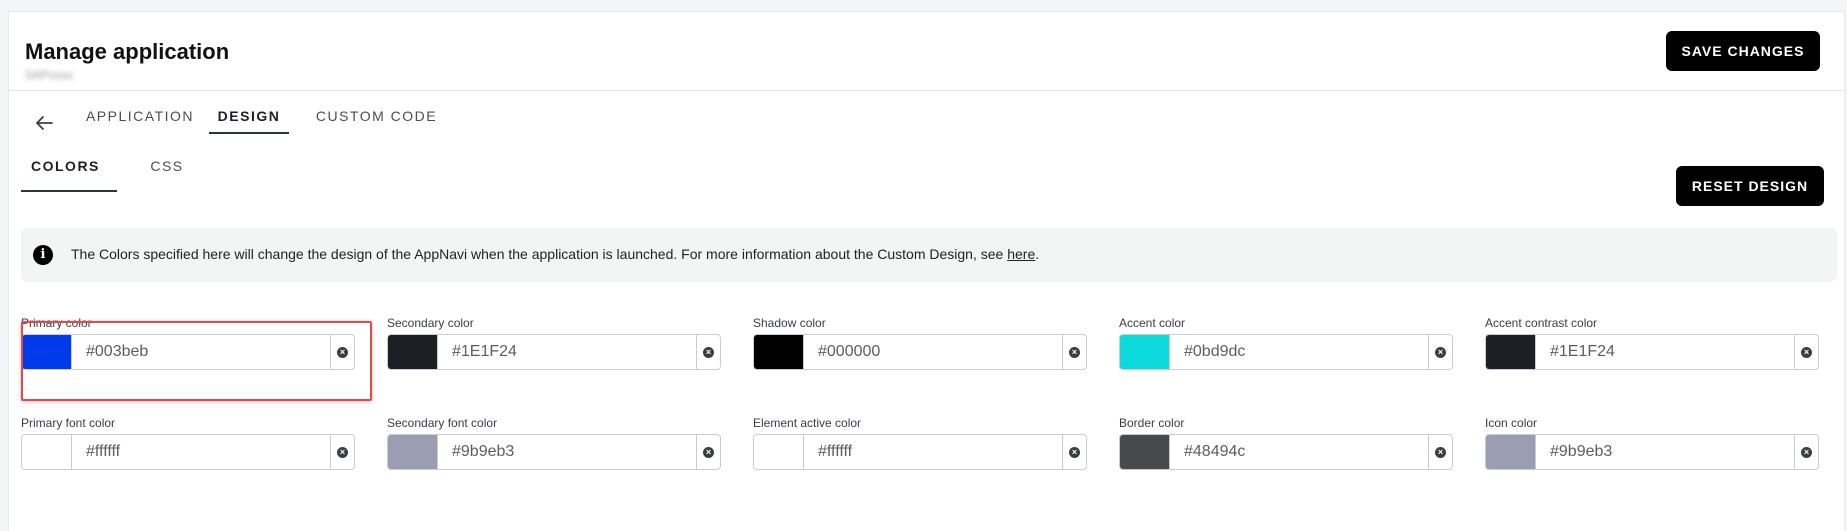 Image resolution: width=1847 pixels, height=531 pixels. I want to click on color-field-label: Shadow color, so click(789, 323).